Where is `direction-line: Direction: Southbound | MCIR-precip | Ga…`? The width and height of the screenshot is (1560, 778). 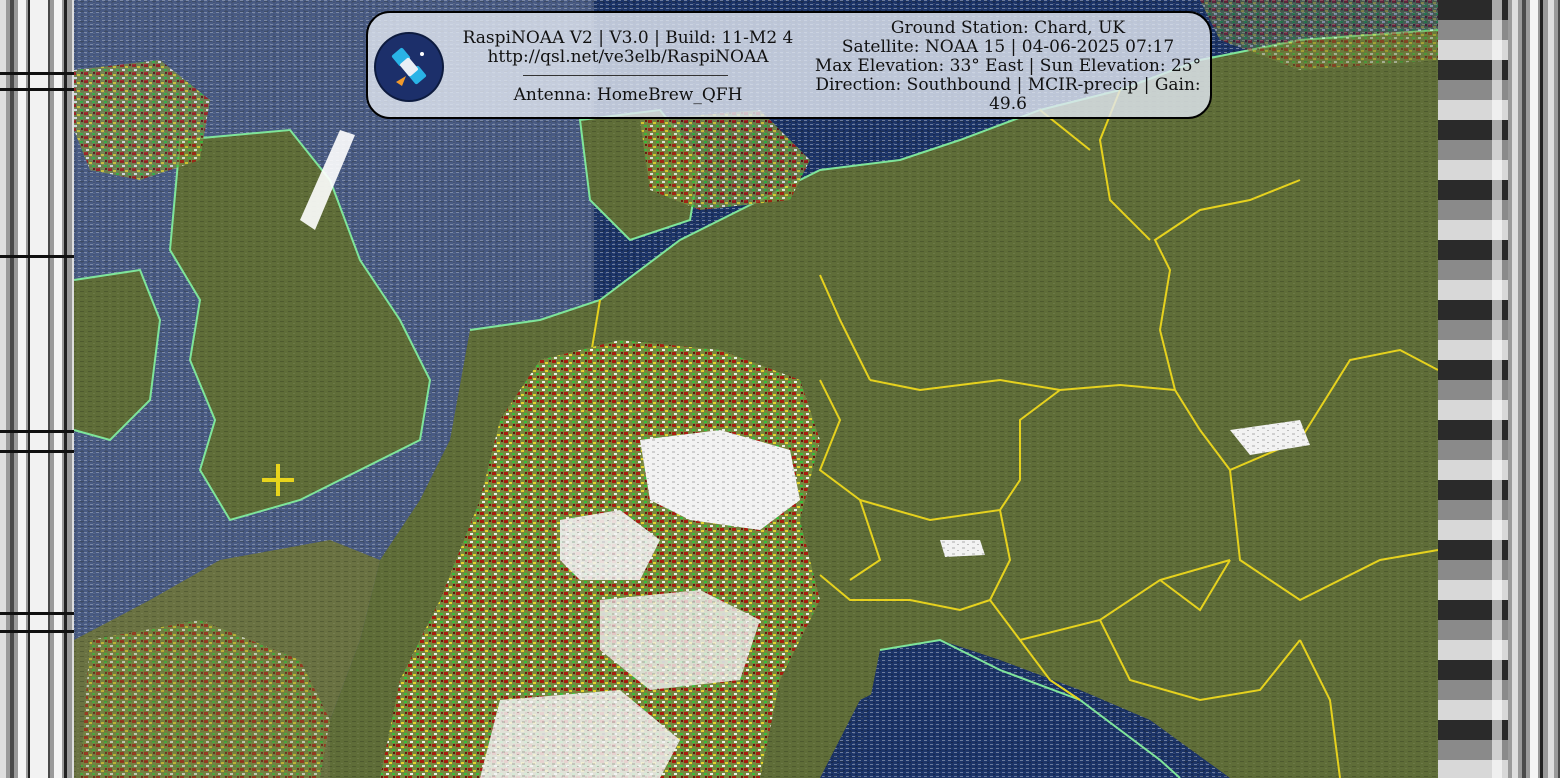
direction-line: Direction: Southbound | MCIR-precip | Ga… is located at coordinates (1008, 85).